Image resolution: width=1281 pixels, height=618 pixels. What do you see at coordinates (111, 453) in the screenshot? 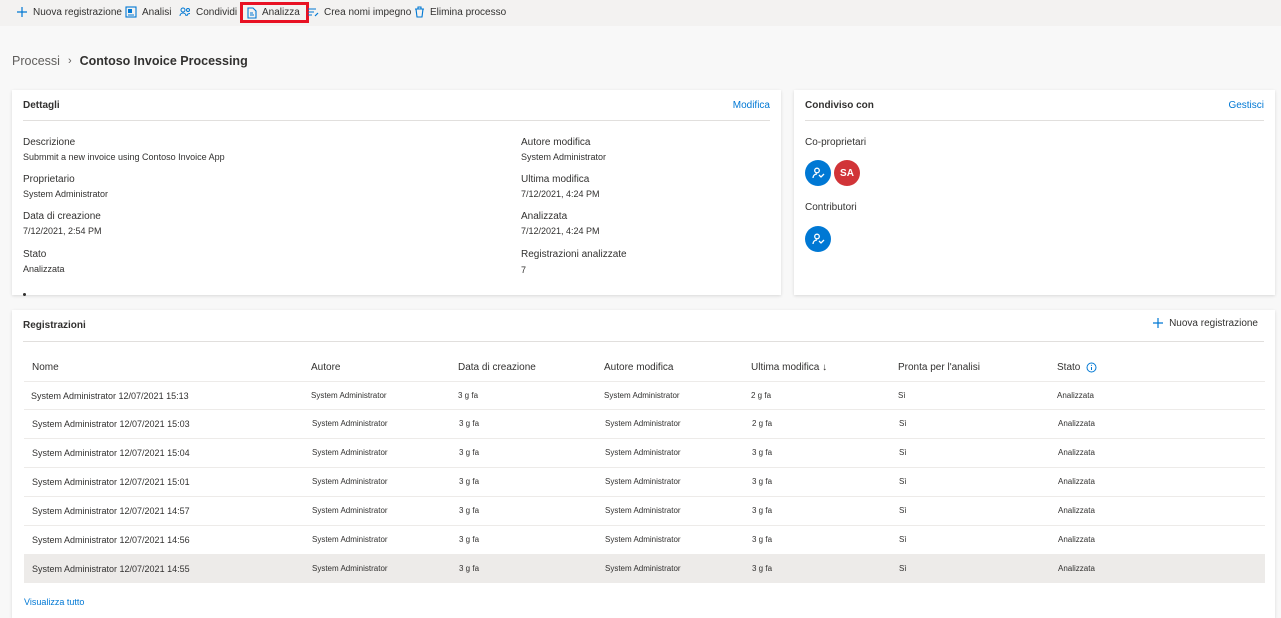
I see `cell-name: System Administrator 12/07/2021 15:04` at bounding box center [111, 453].